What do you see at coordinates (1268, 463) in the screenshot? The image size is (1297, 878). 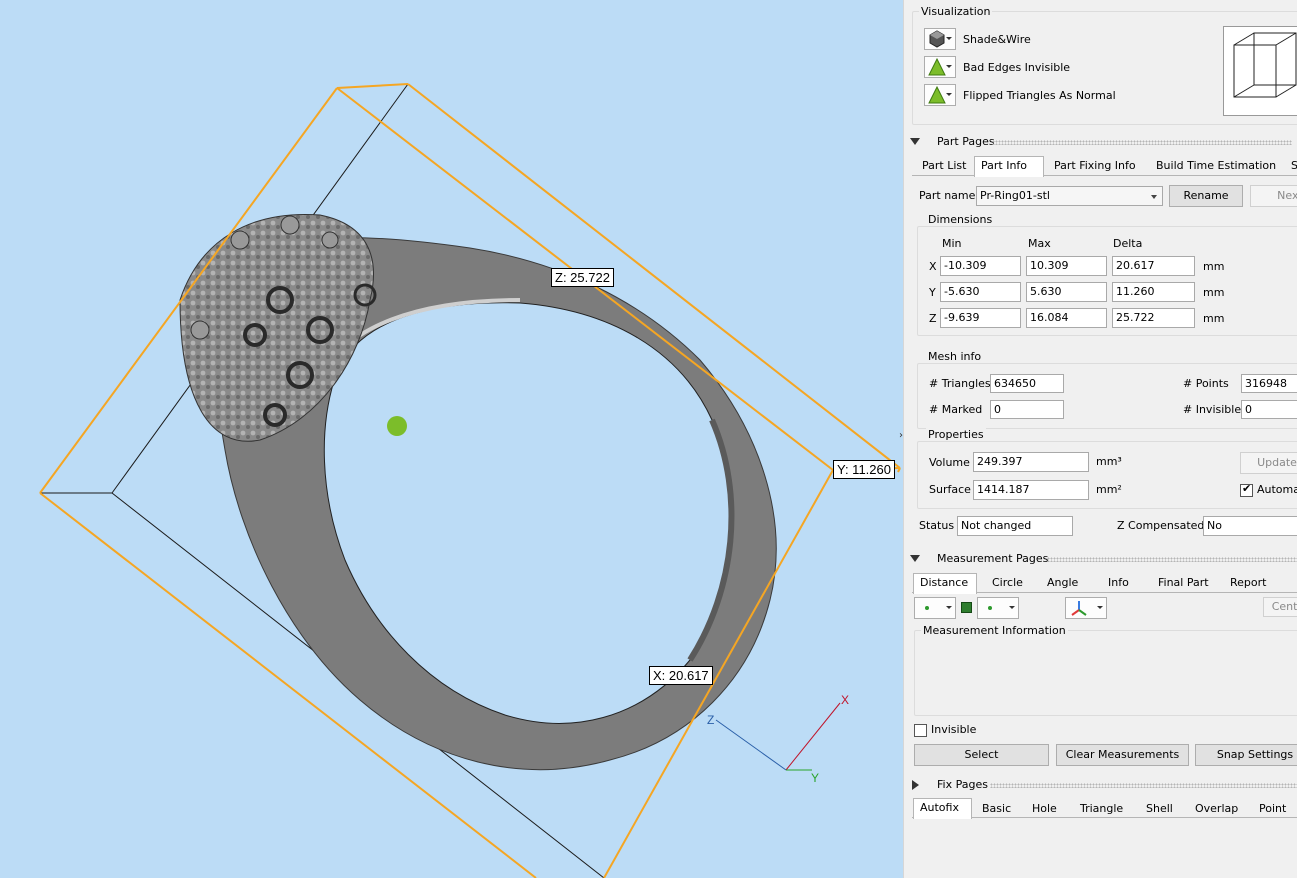 I see `update-button: Update` at bounding box center [1268, 463].